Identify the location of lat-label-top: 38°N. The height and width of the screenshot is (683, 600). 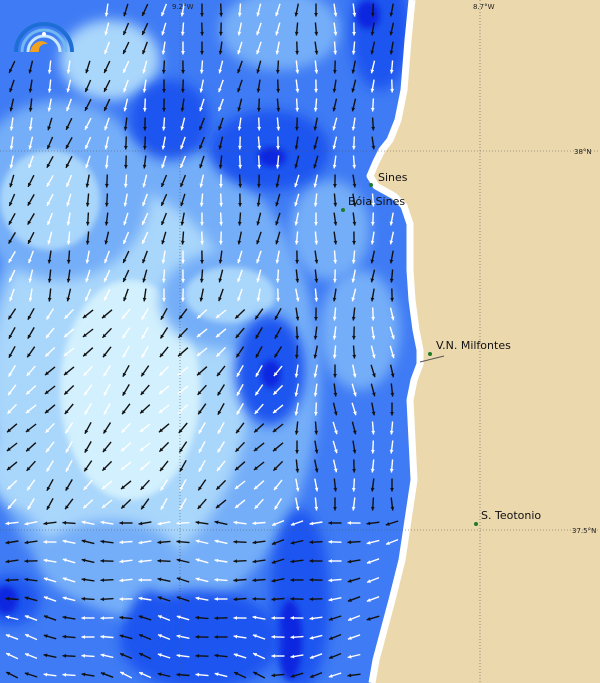
(583, 152).